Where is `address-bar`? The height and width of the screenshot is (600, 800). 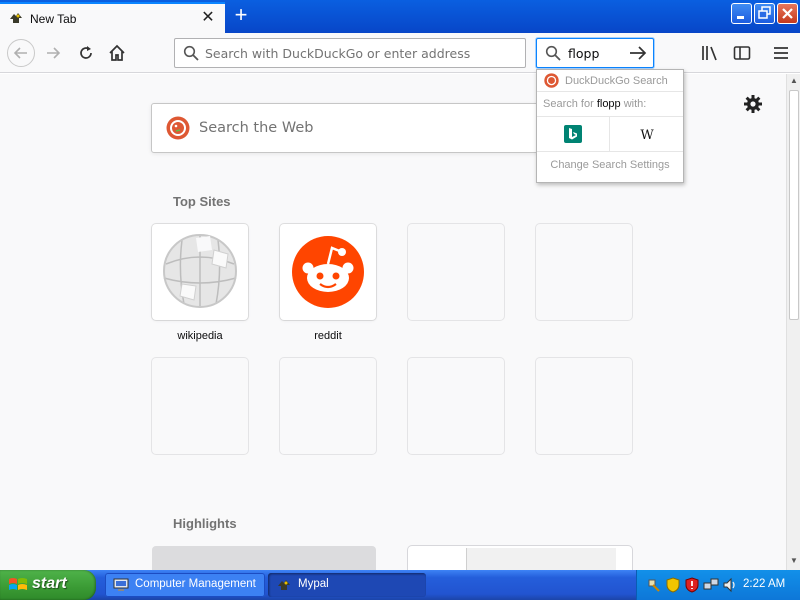 address-bar is located at coordinates (350, 53).